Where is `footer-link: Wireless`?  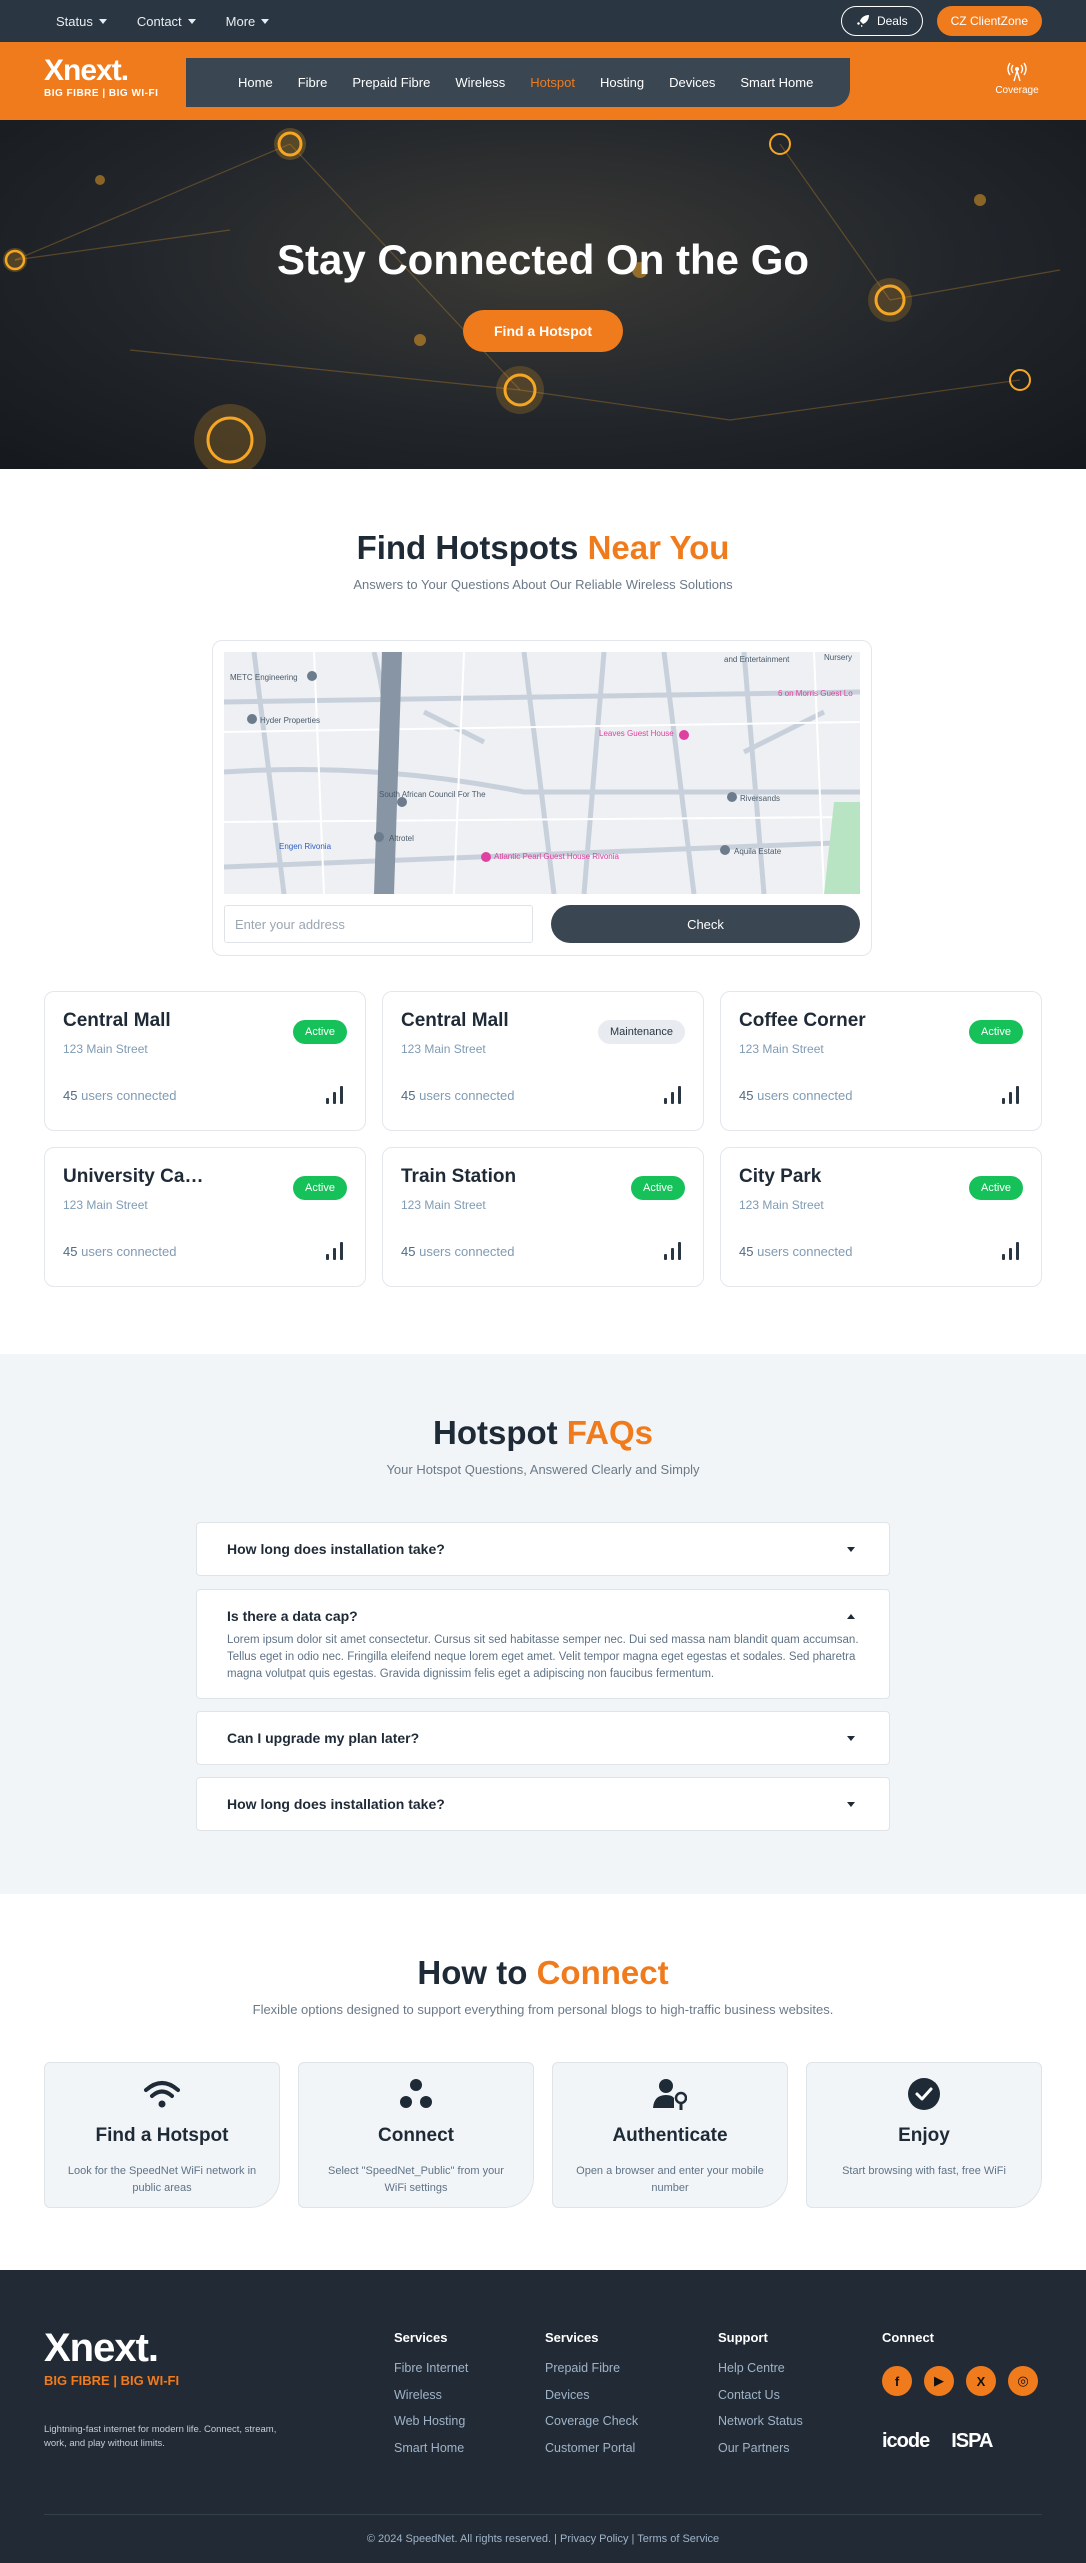 footer-link: Wireless is located at coordinates (431, 2395).